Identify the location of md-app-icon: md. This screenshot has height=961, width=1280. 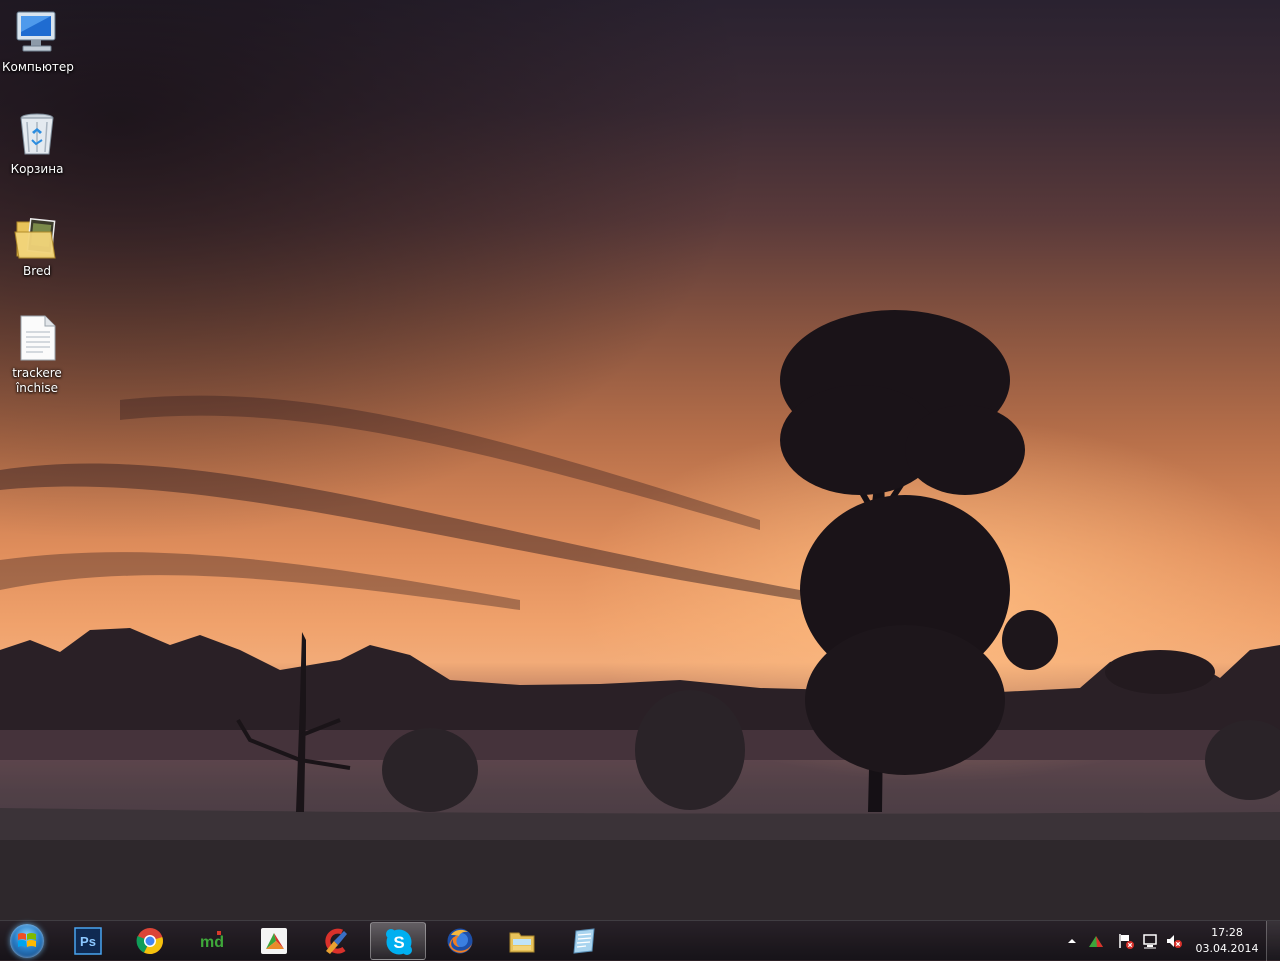
(212, 941).